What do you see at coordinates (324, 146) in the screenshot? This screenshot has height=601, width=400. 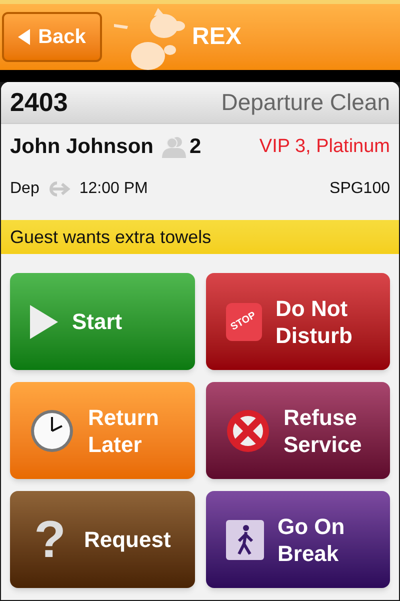 I see `vip-status: VIP 3, Platinum` at bounding box center [324, 146].